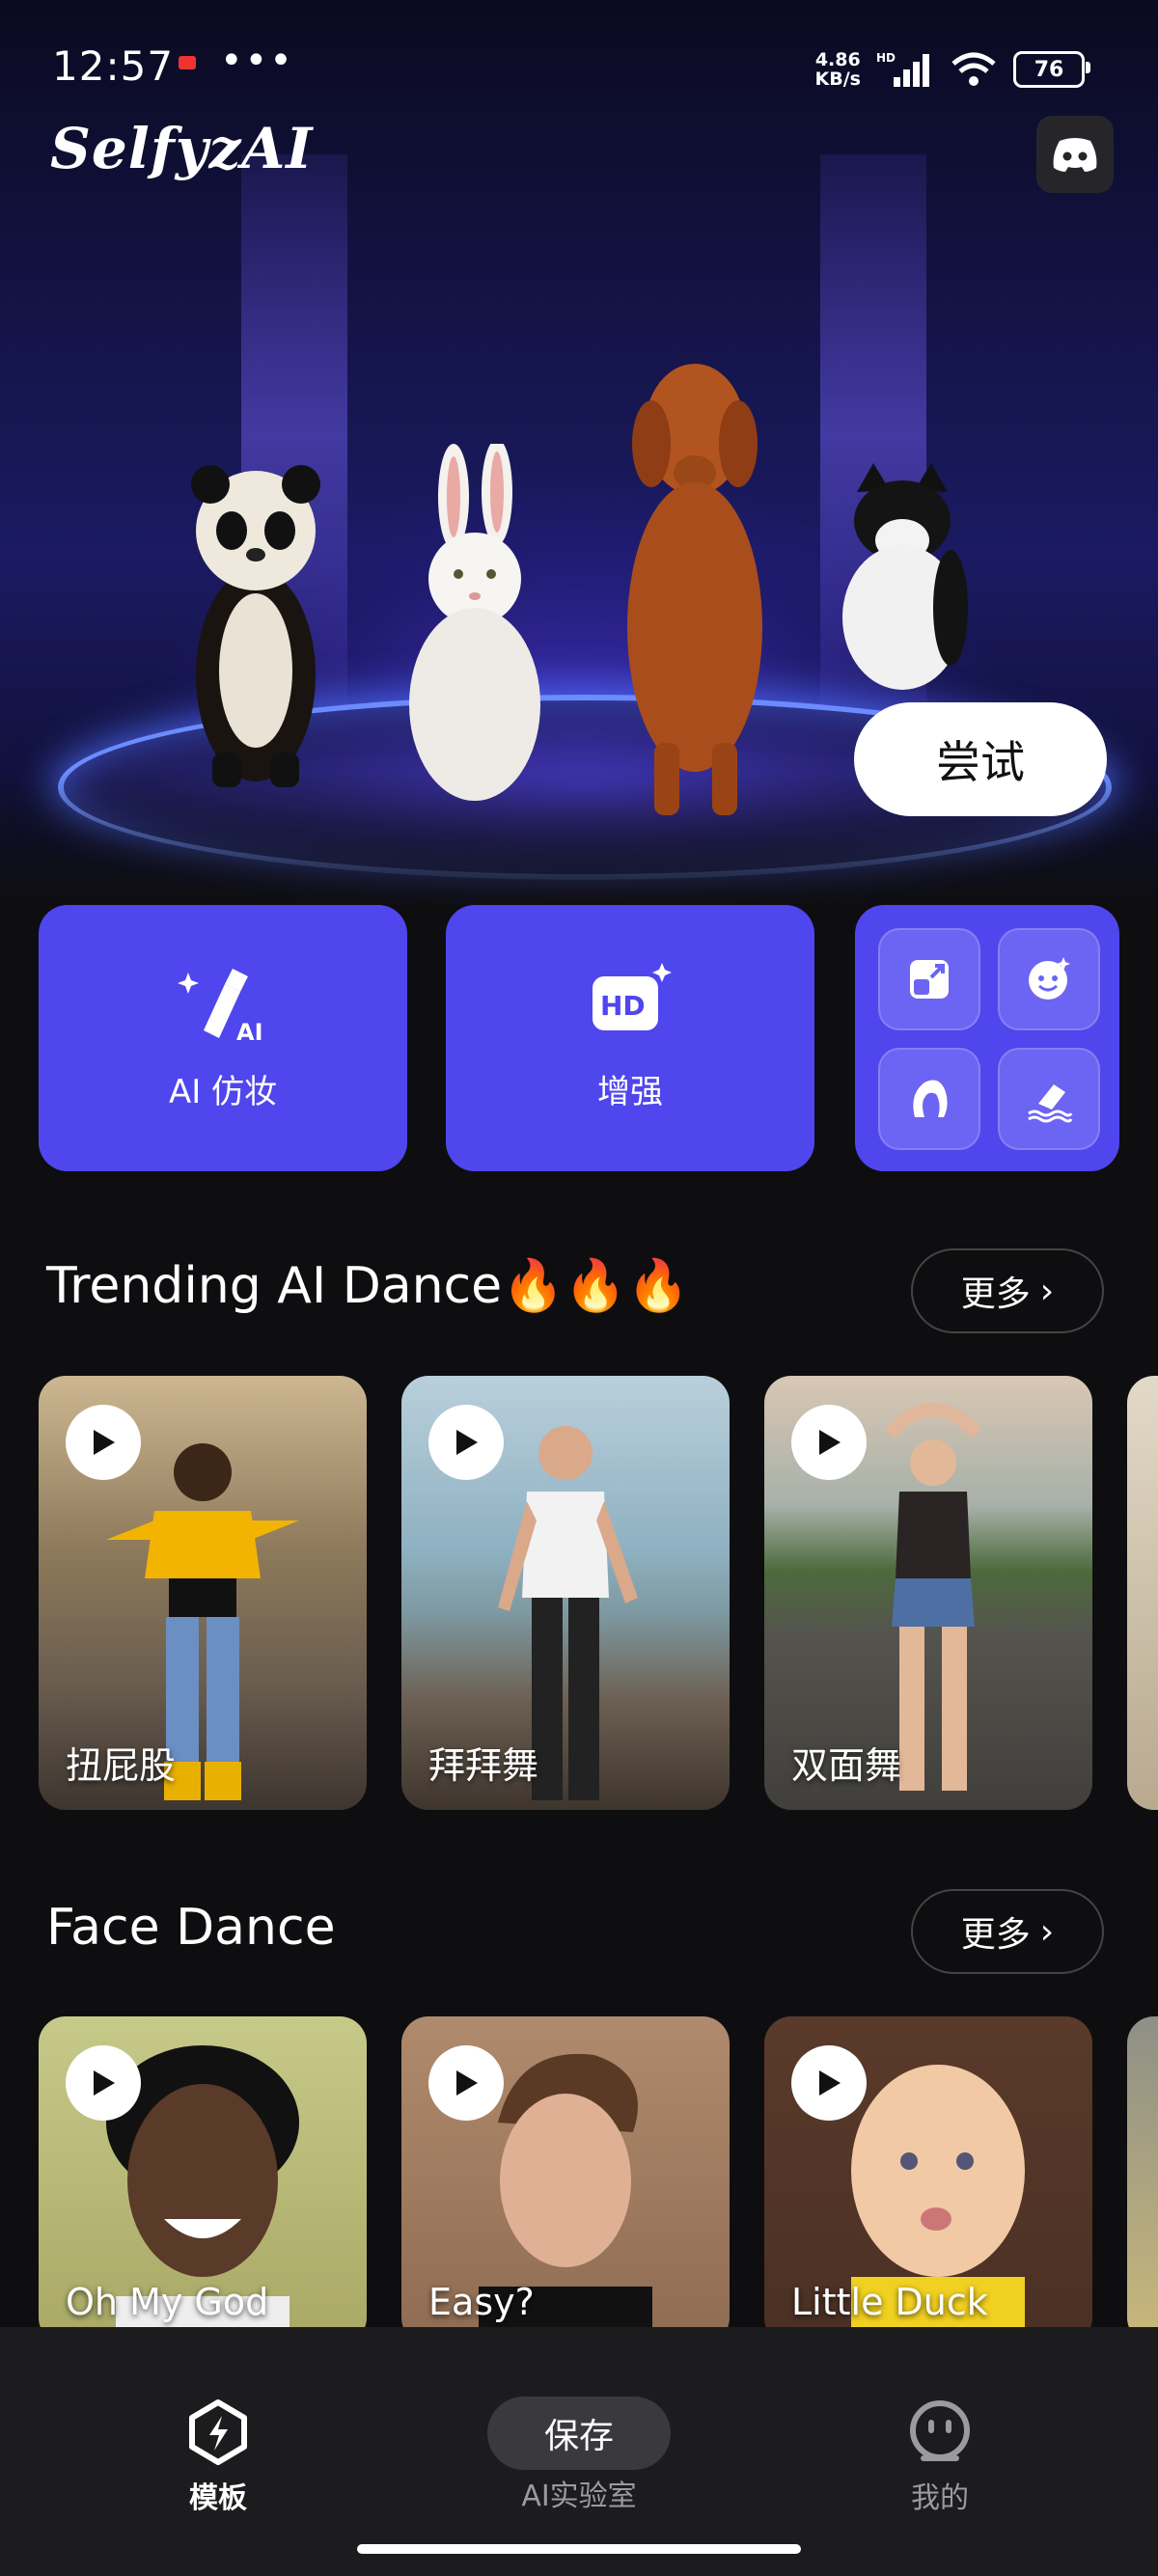  I want to click on face-card-partial, so click(1142, 2180).